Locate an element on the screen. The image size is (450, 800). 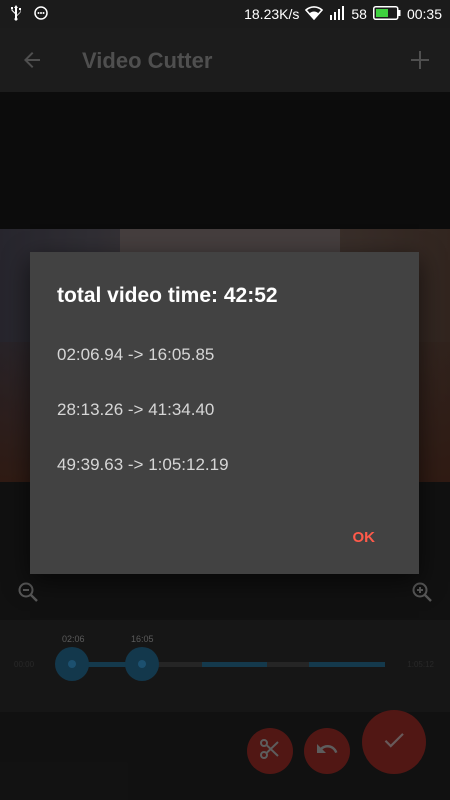
arrow-left-icon is located at coordinates (32, 62).